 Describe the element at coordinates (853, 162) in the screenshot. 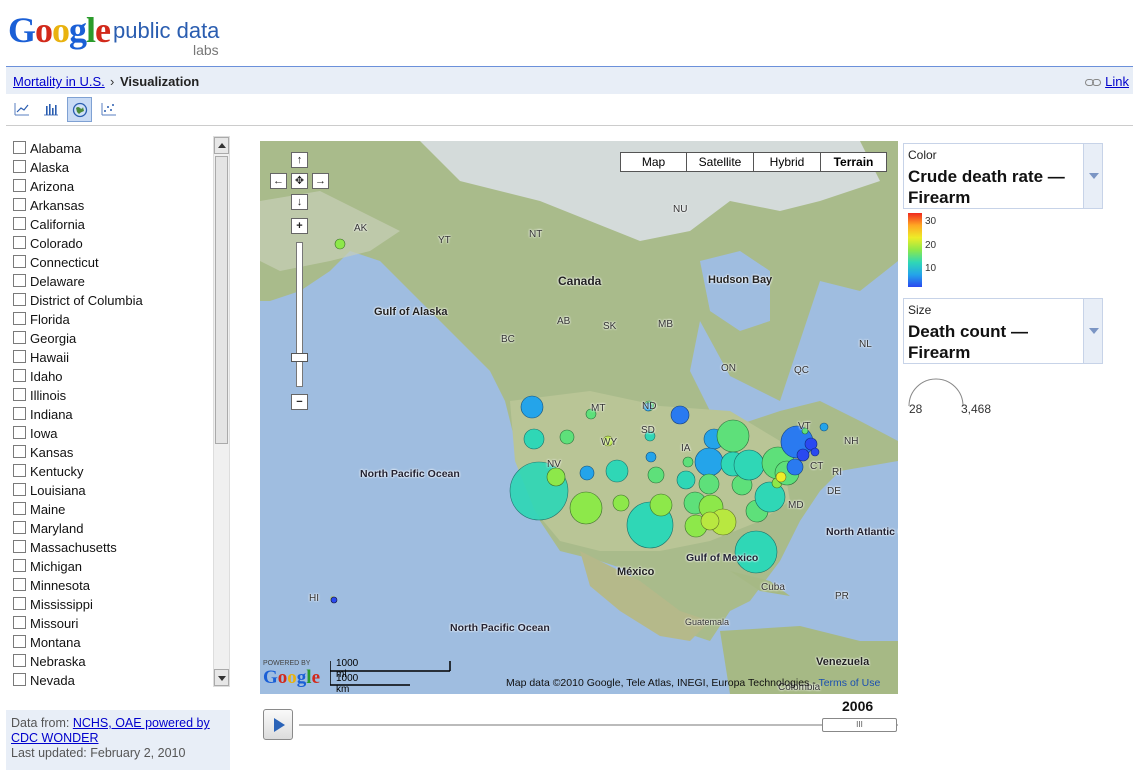

I see `map-type-terrain: Terrain` at that location.